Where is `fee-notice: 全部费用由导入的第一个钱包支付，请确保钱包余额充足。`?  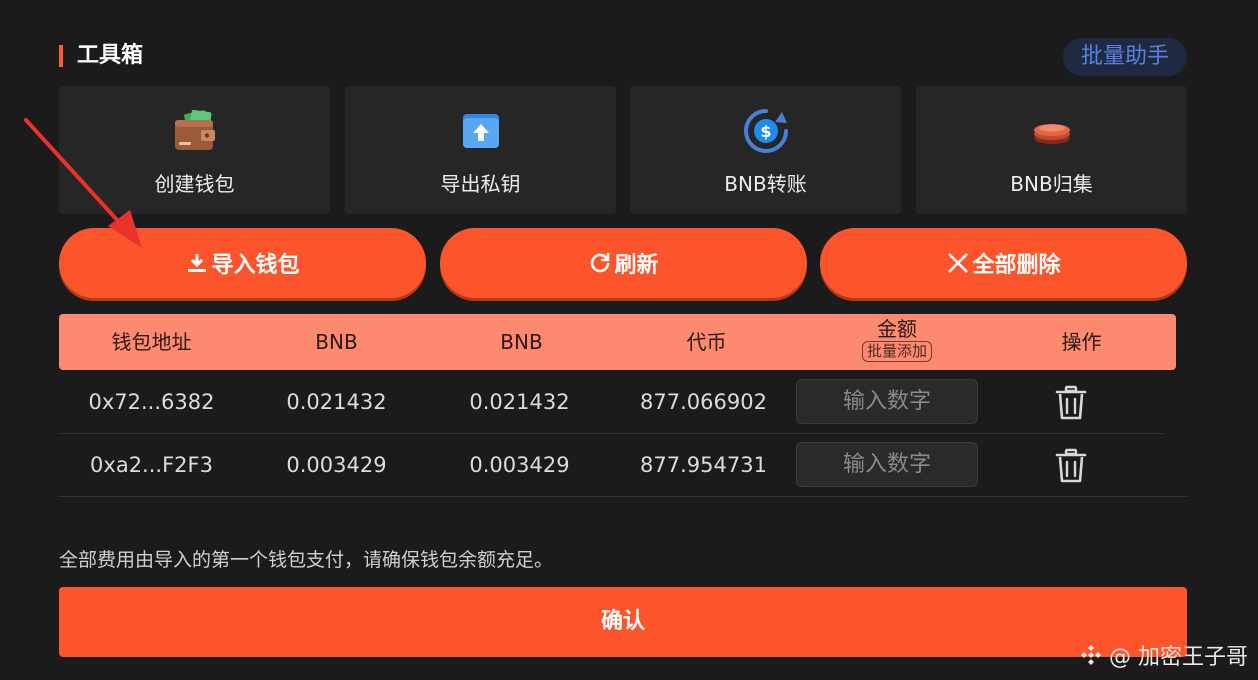 fee-notice: 全部费用由导入的第一个钱包支付，请确保钱包余额充足。 is located at coordinates (306, 560).